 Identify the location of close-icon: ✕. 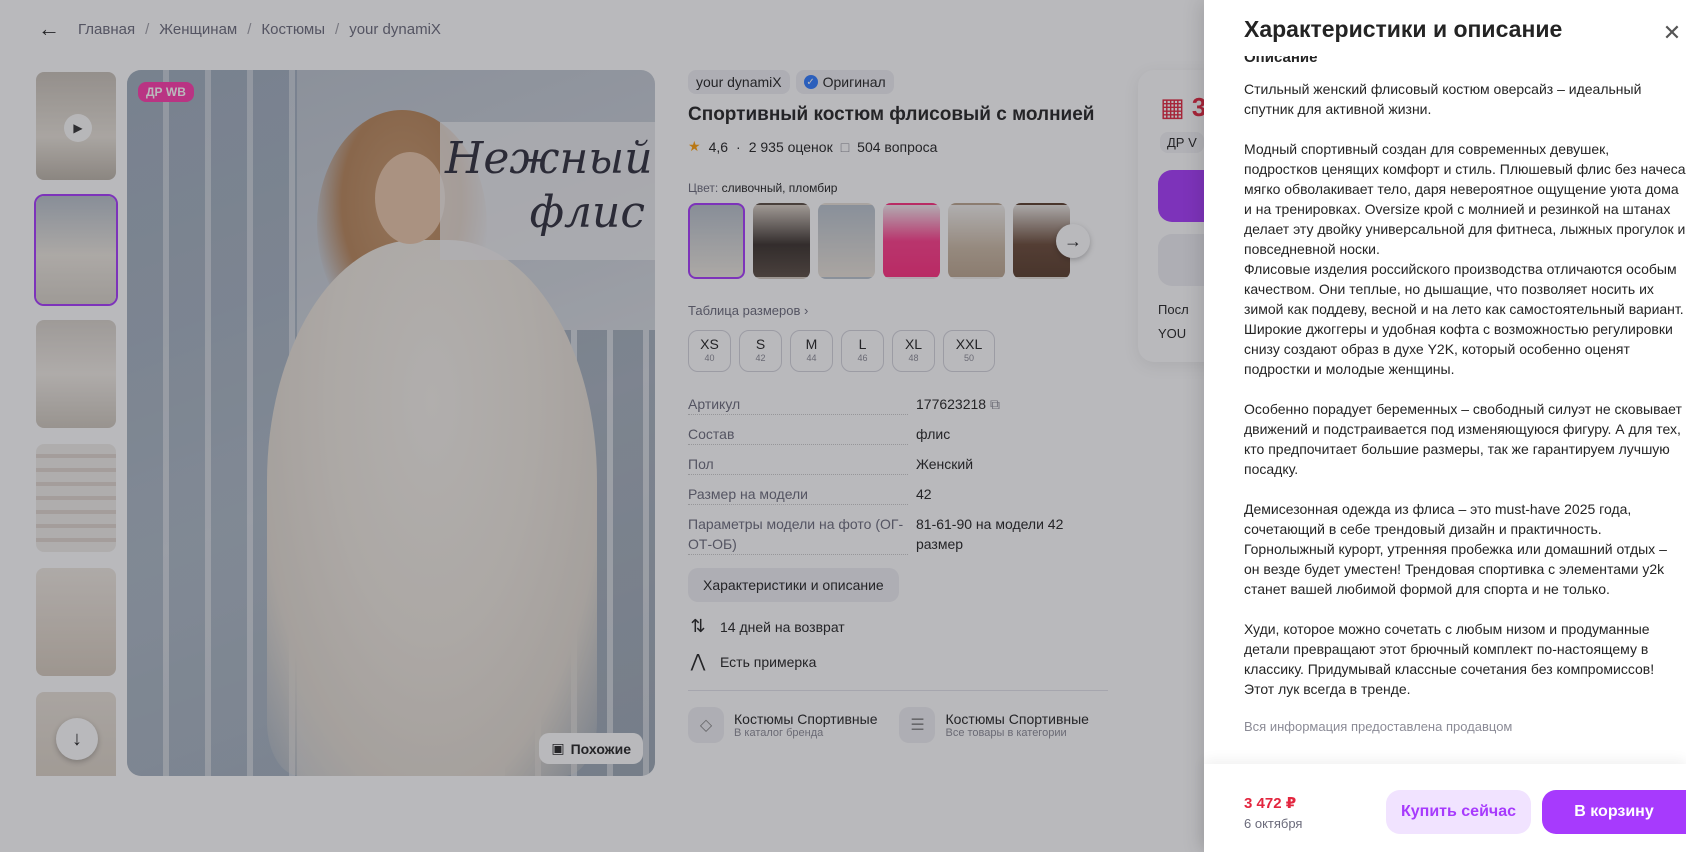
(1672, 34).